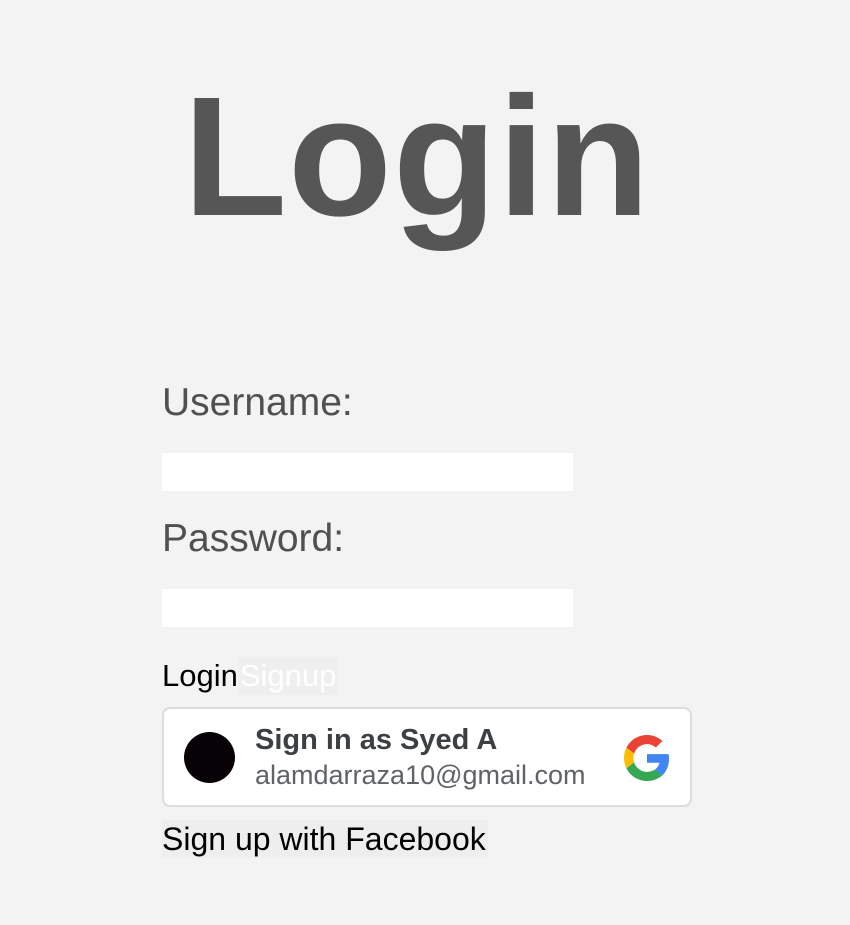 The image size is (850, 925). Describe the element at coordinates (200, 676) in the screenshot. I see `login-button: Login` at that location.